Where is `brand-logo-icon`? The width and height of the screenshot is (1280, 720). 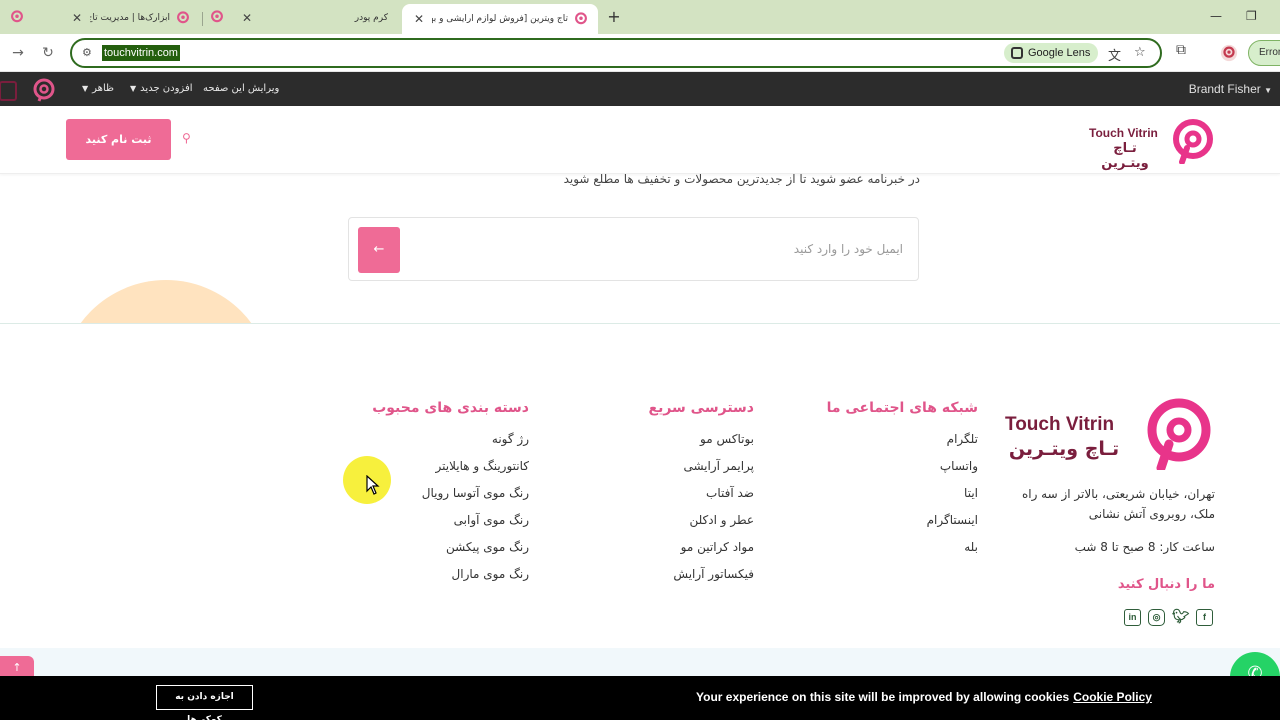
brand-logo-icon is located at coordinates (1193, 141).